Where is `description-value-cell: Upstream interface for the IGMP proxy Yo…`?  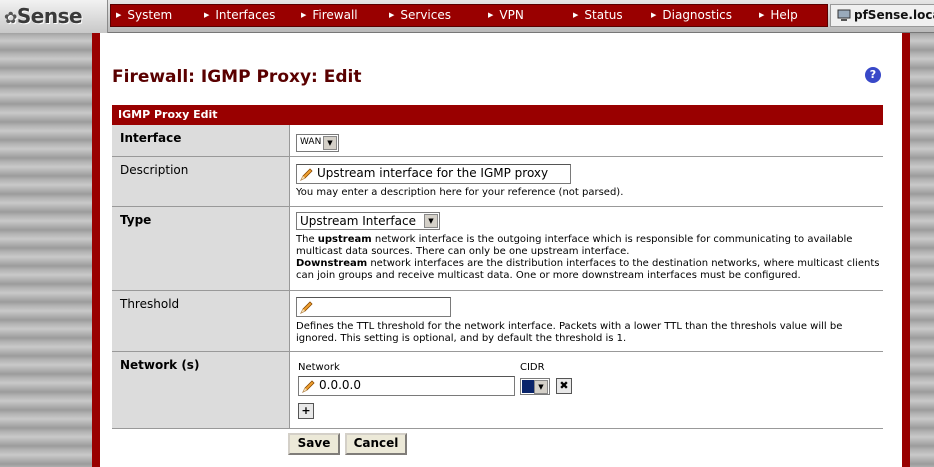
description-value-cell: Upstream interface for the IGMP proxy Yo… is located at coordinates (586, 181).